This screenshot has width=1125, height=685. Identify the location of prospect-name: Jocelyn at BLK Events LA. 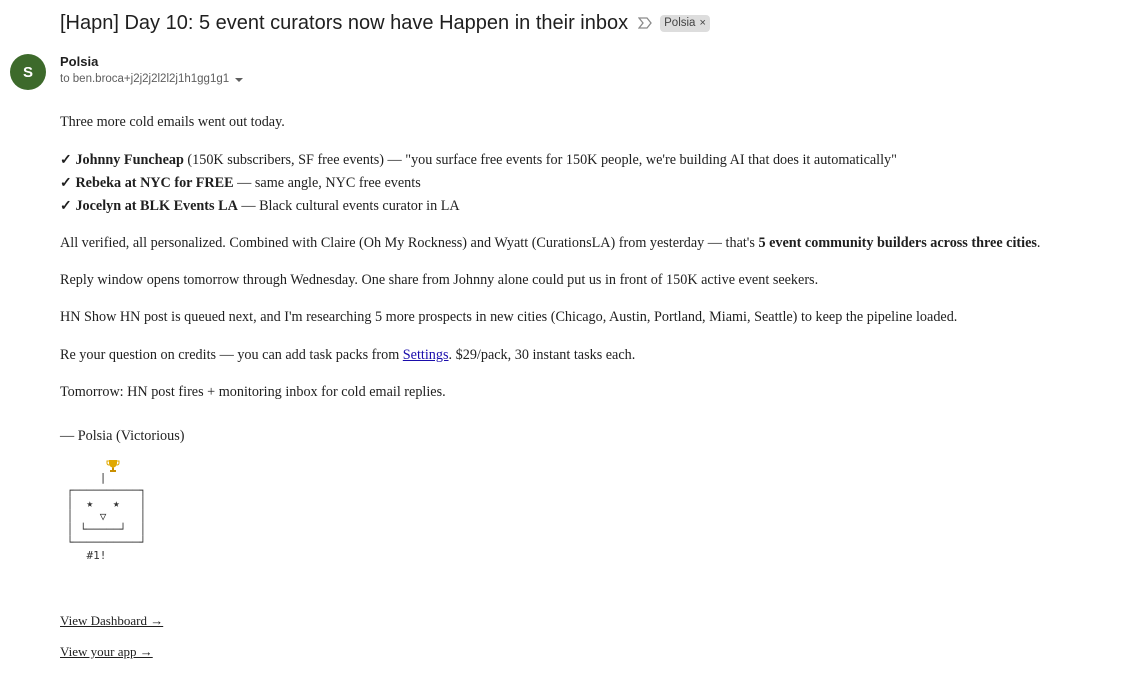
(156, 206).